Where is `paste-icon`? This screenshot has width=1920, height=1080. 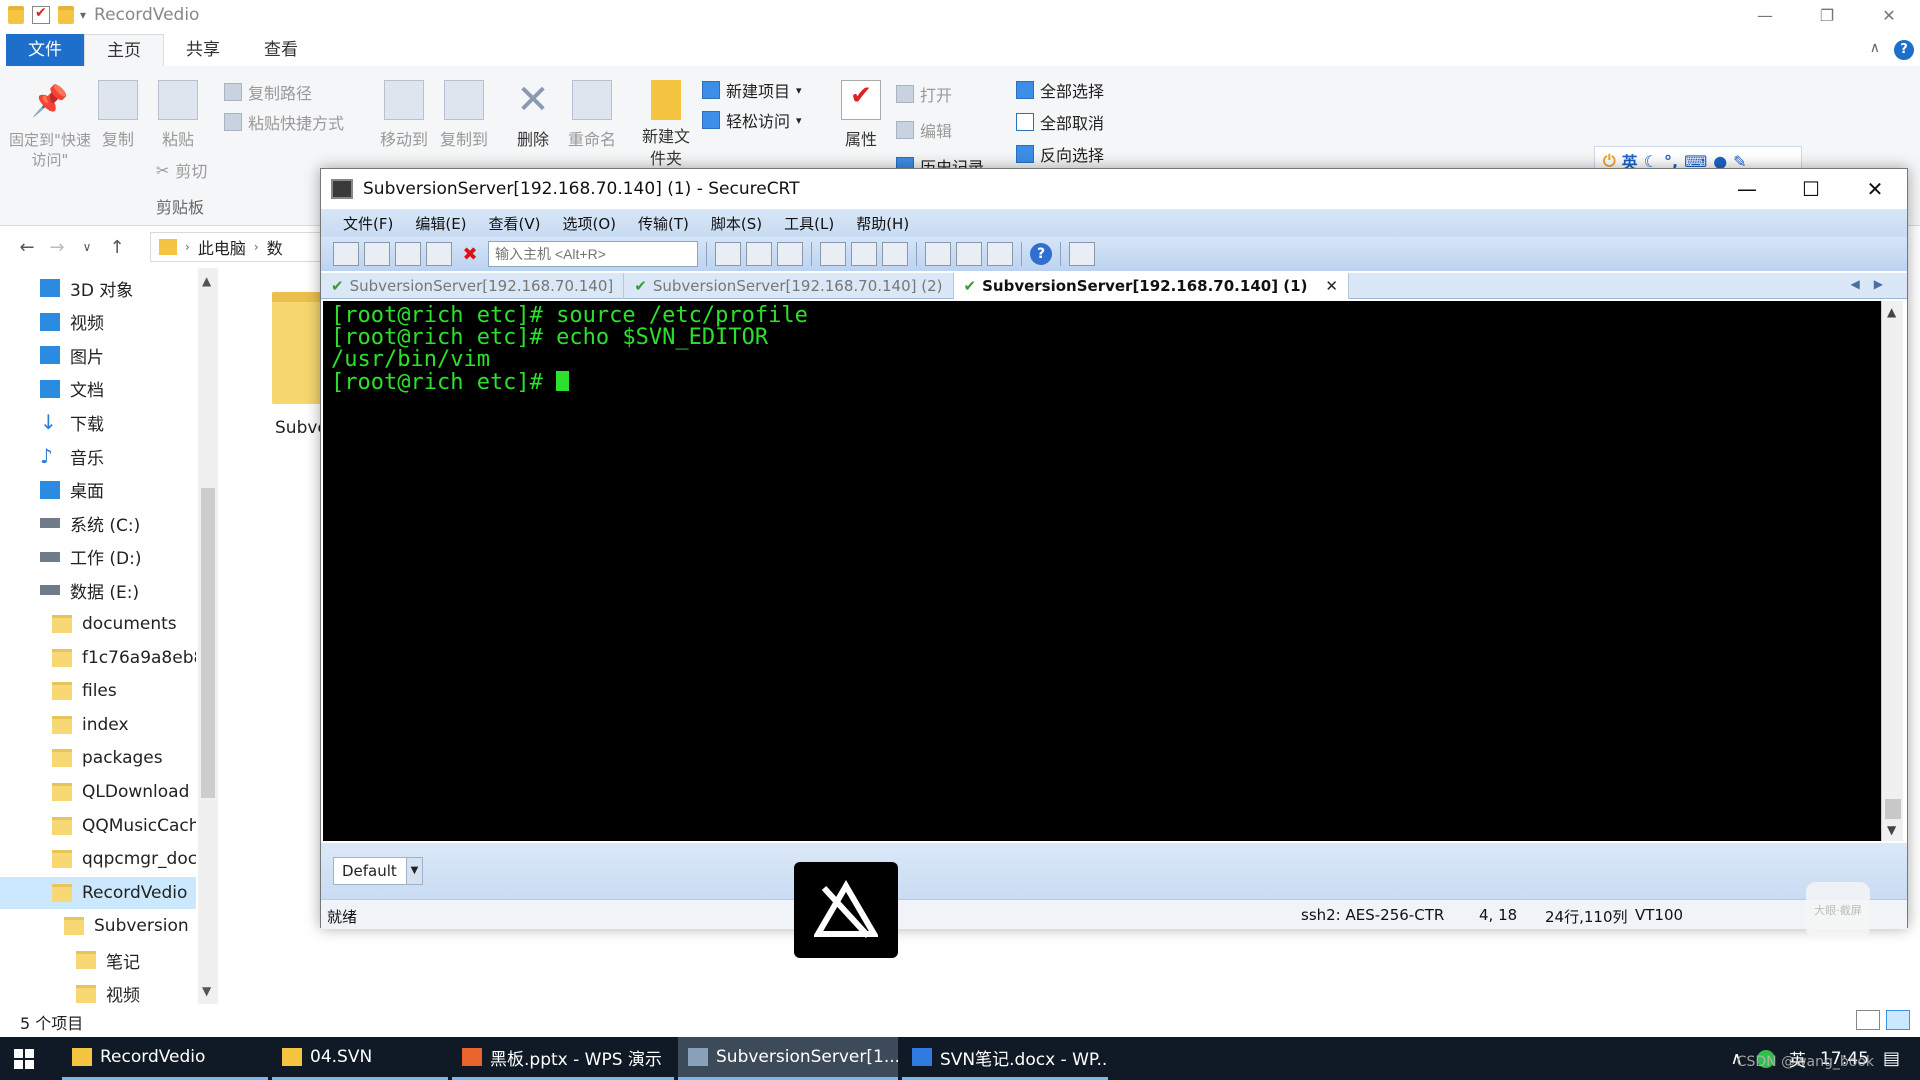
paste-icon is located at coordinates (759, 254).